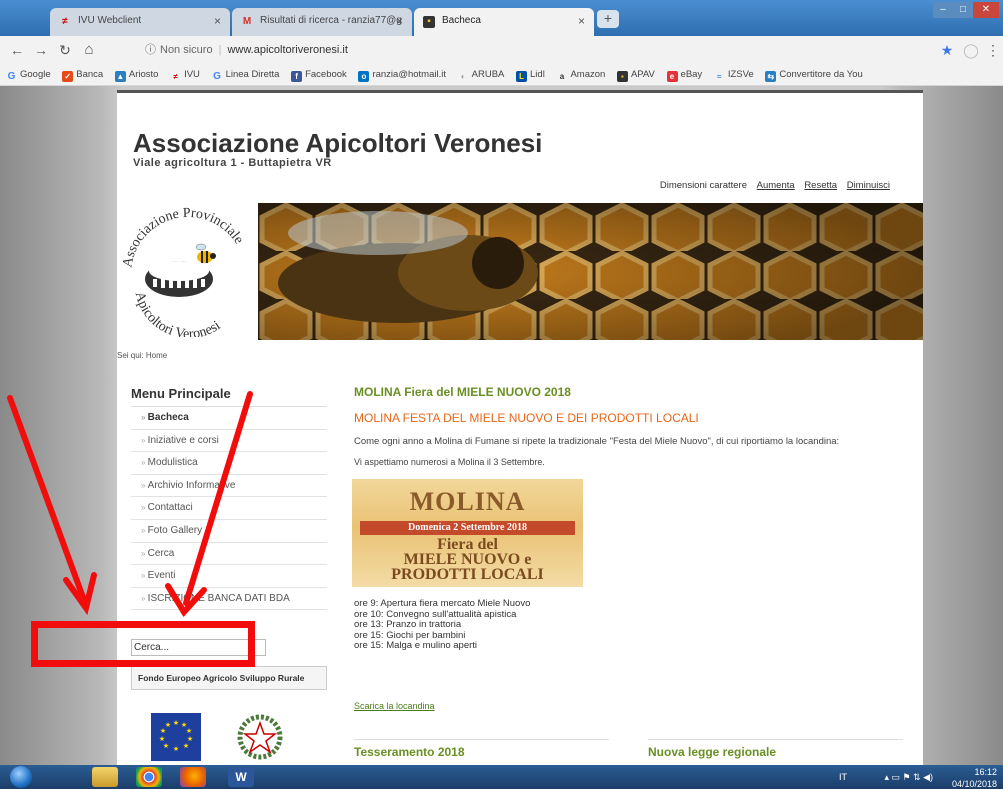 The image size is (1003, 789). Describe the element at coordinates (241, 777) in the screenshot. I see `word-icon: W` at that location.